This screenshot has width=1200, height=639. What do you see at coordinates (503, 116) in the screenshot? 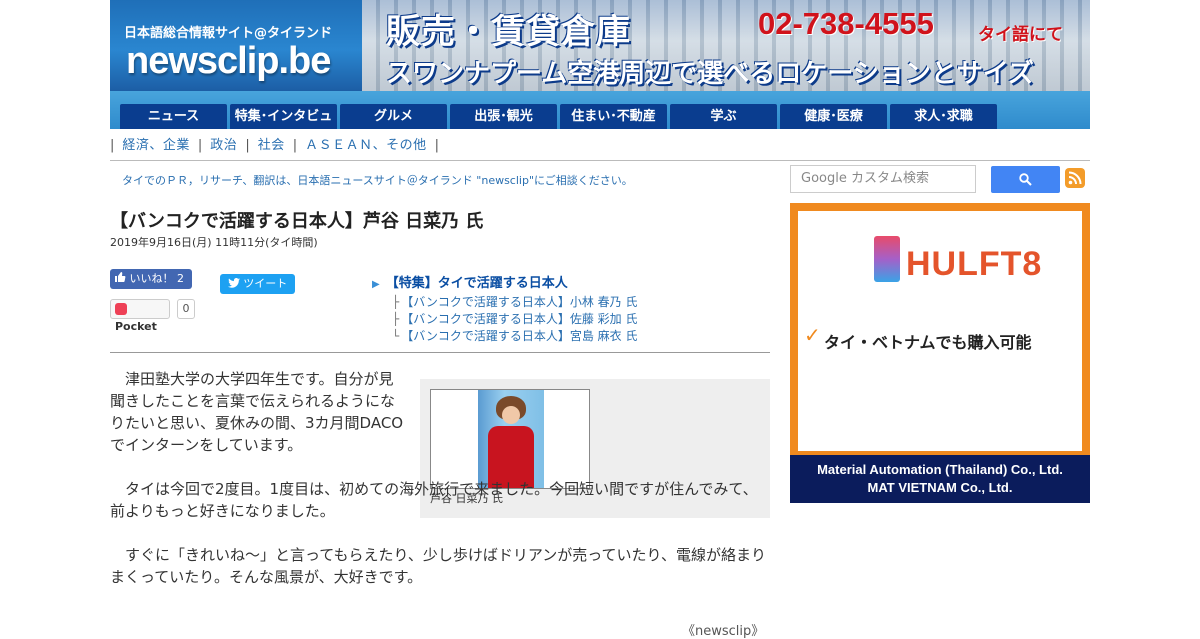
I see `nav-item-travel: 出張･観光` at bounding box center [503, 116].